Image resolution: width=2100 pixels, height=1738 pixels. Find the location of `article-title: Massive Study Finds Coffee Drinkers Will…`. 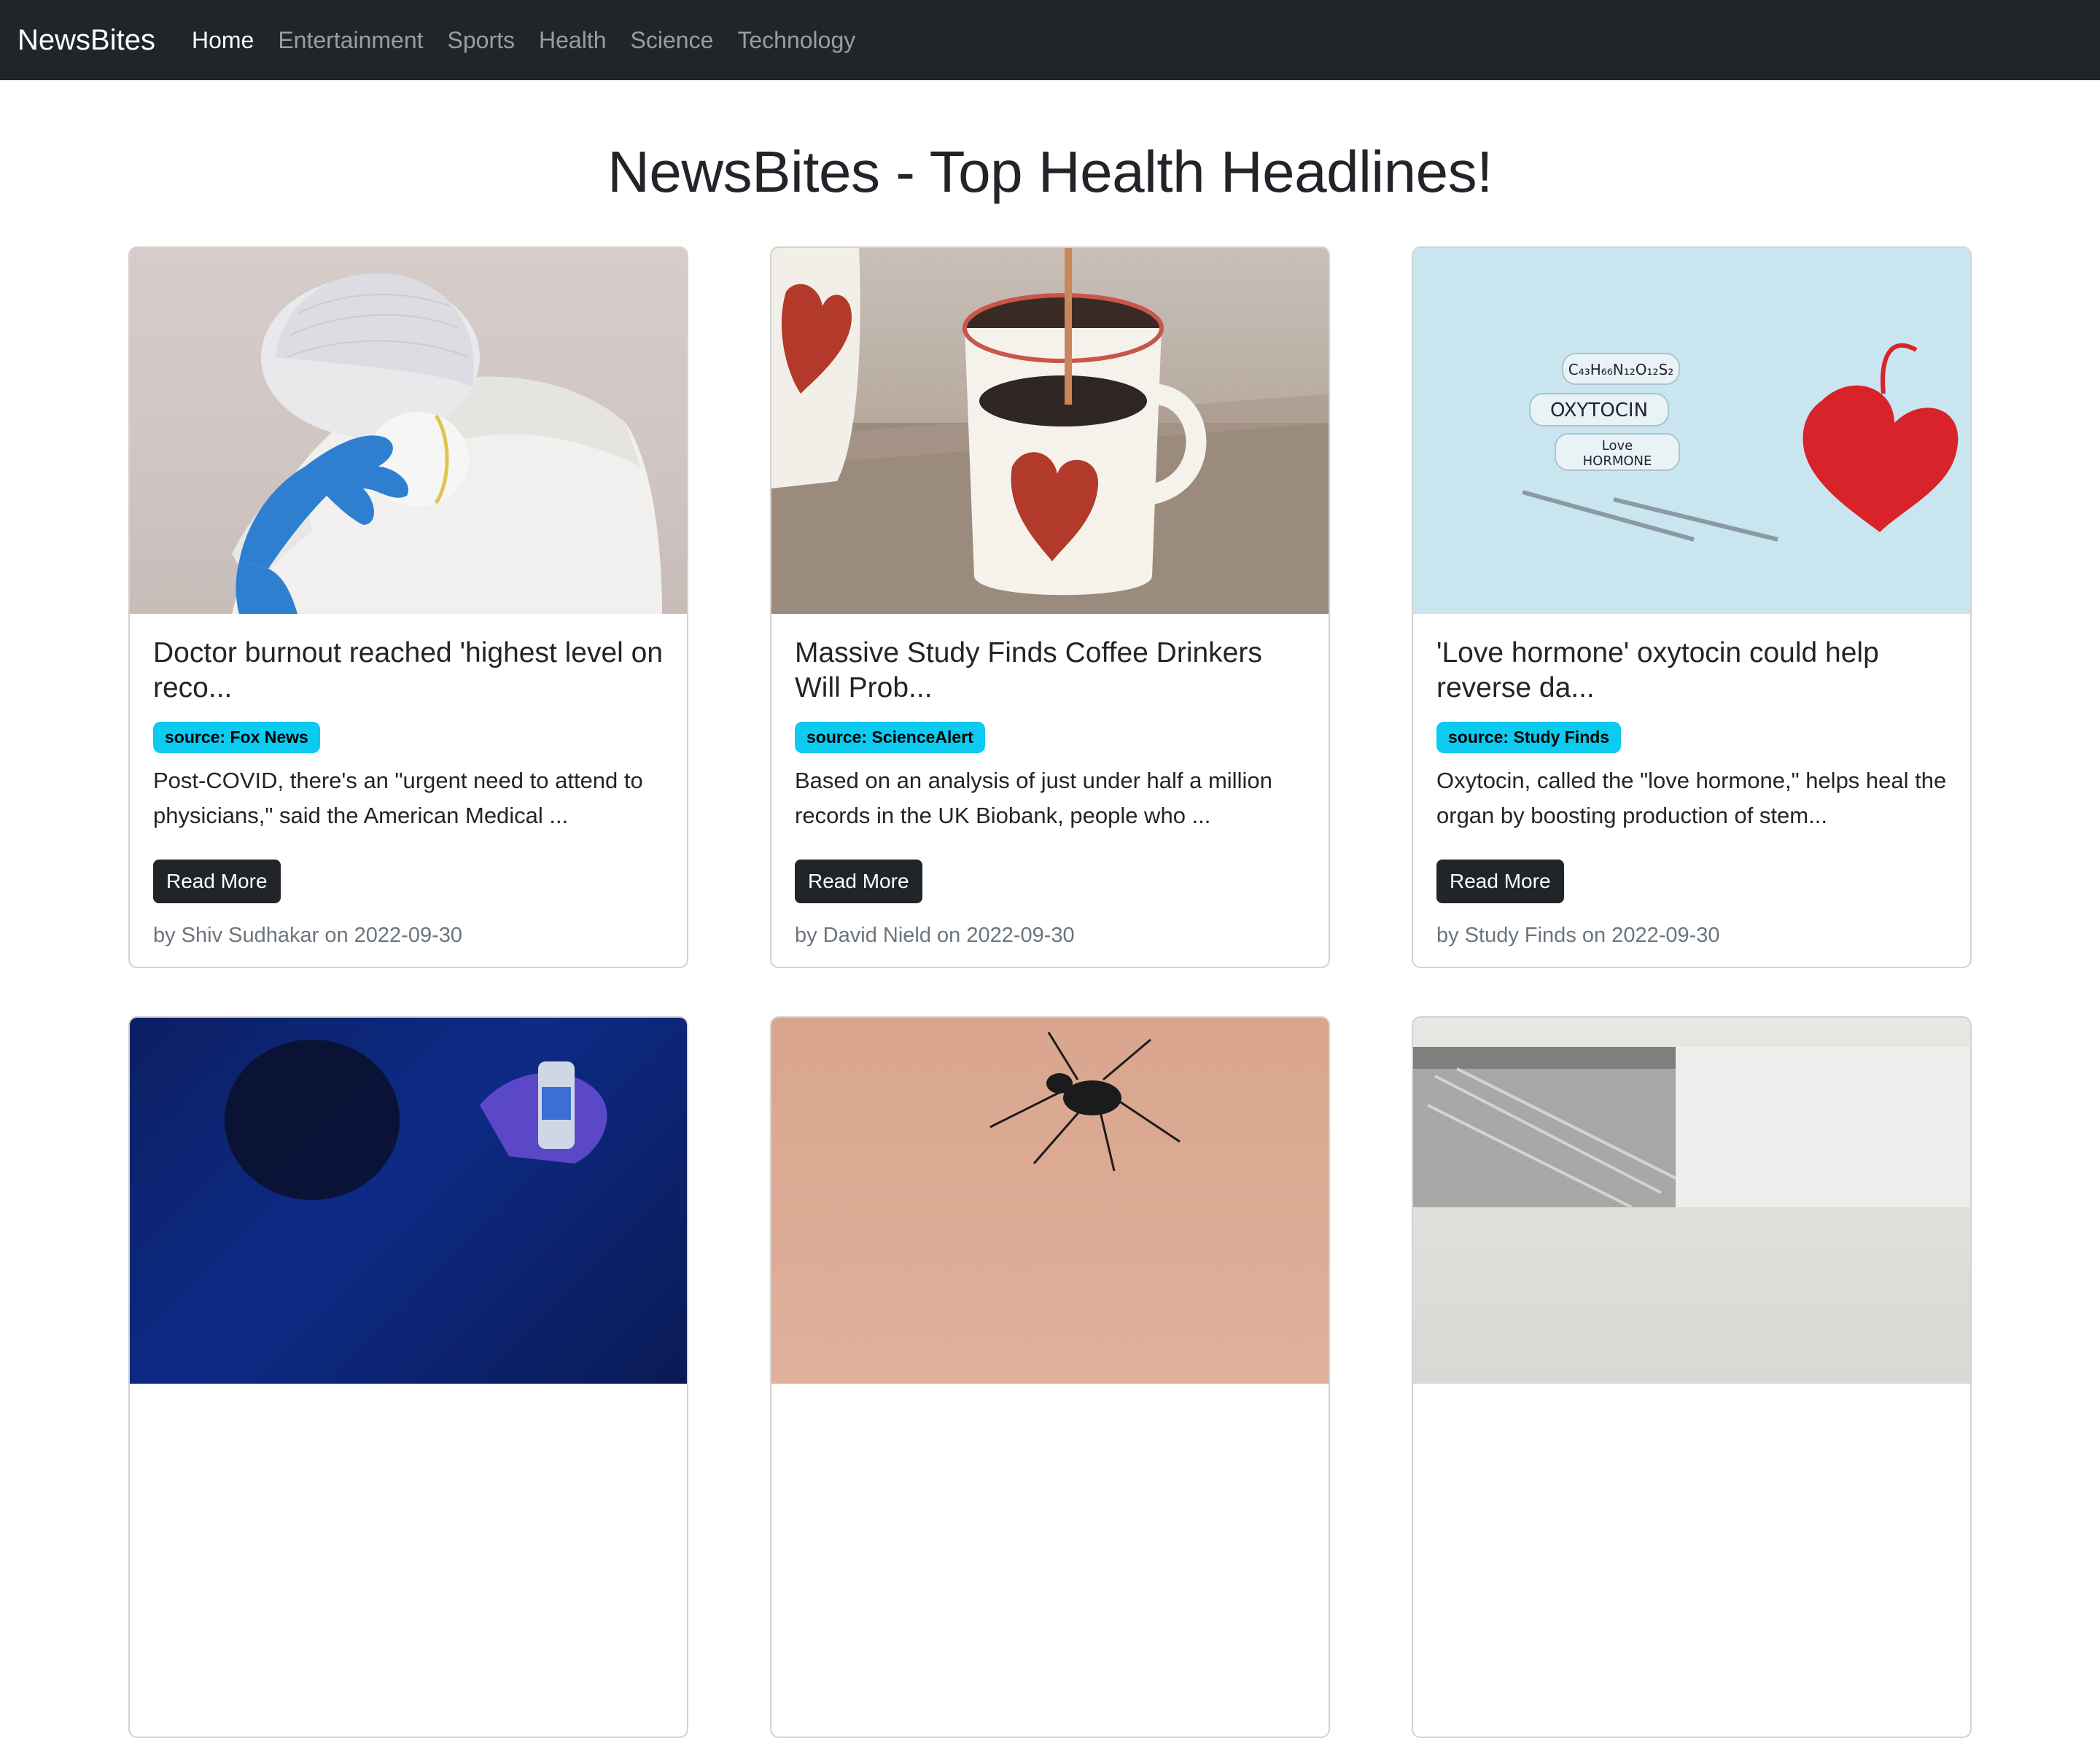

article-title: Massive Study Finds Coffee Drinkers Will… is located at coordinates (1028, 670).